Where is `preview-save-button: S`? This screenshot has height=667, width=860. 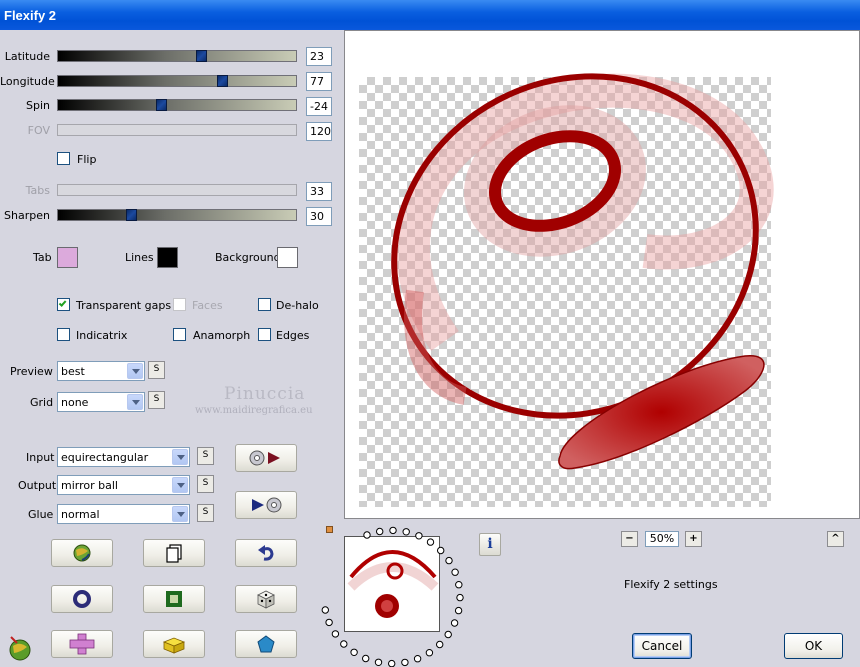 preview-save-button: S is located at coordinates (156, 370).